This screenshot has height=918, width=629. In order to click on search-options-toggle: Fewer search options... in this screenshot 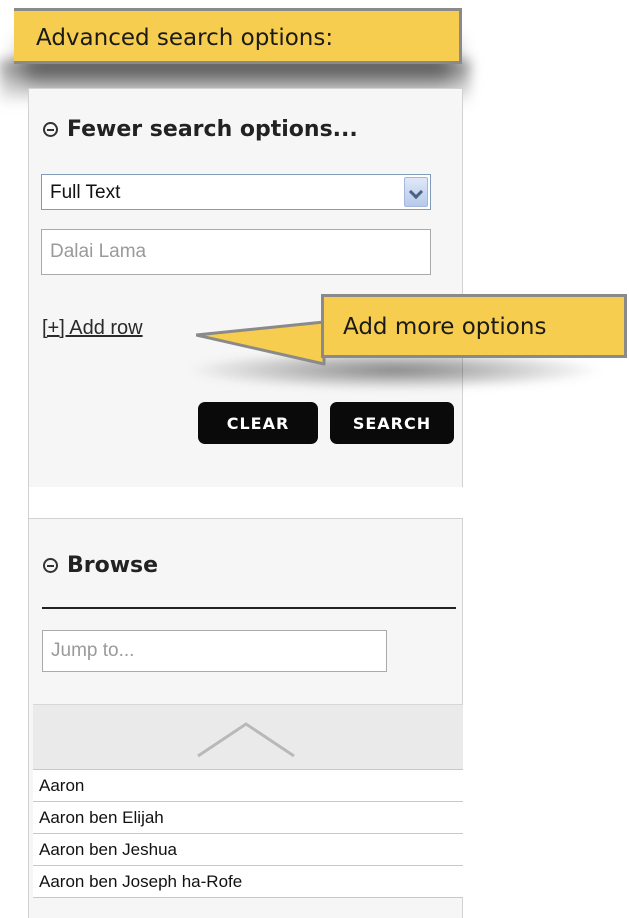, I will do `click(200, 129)`.